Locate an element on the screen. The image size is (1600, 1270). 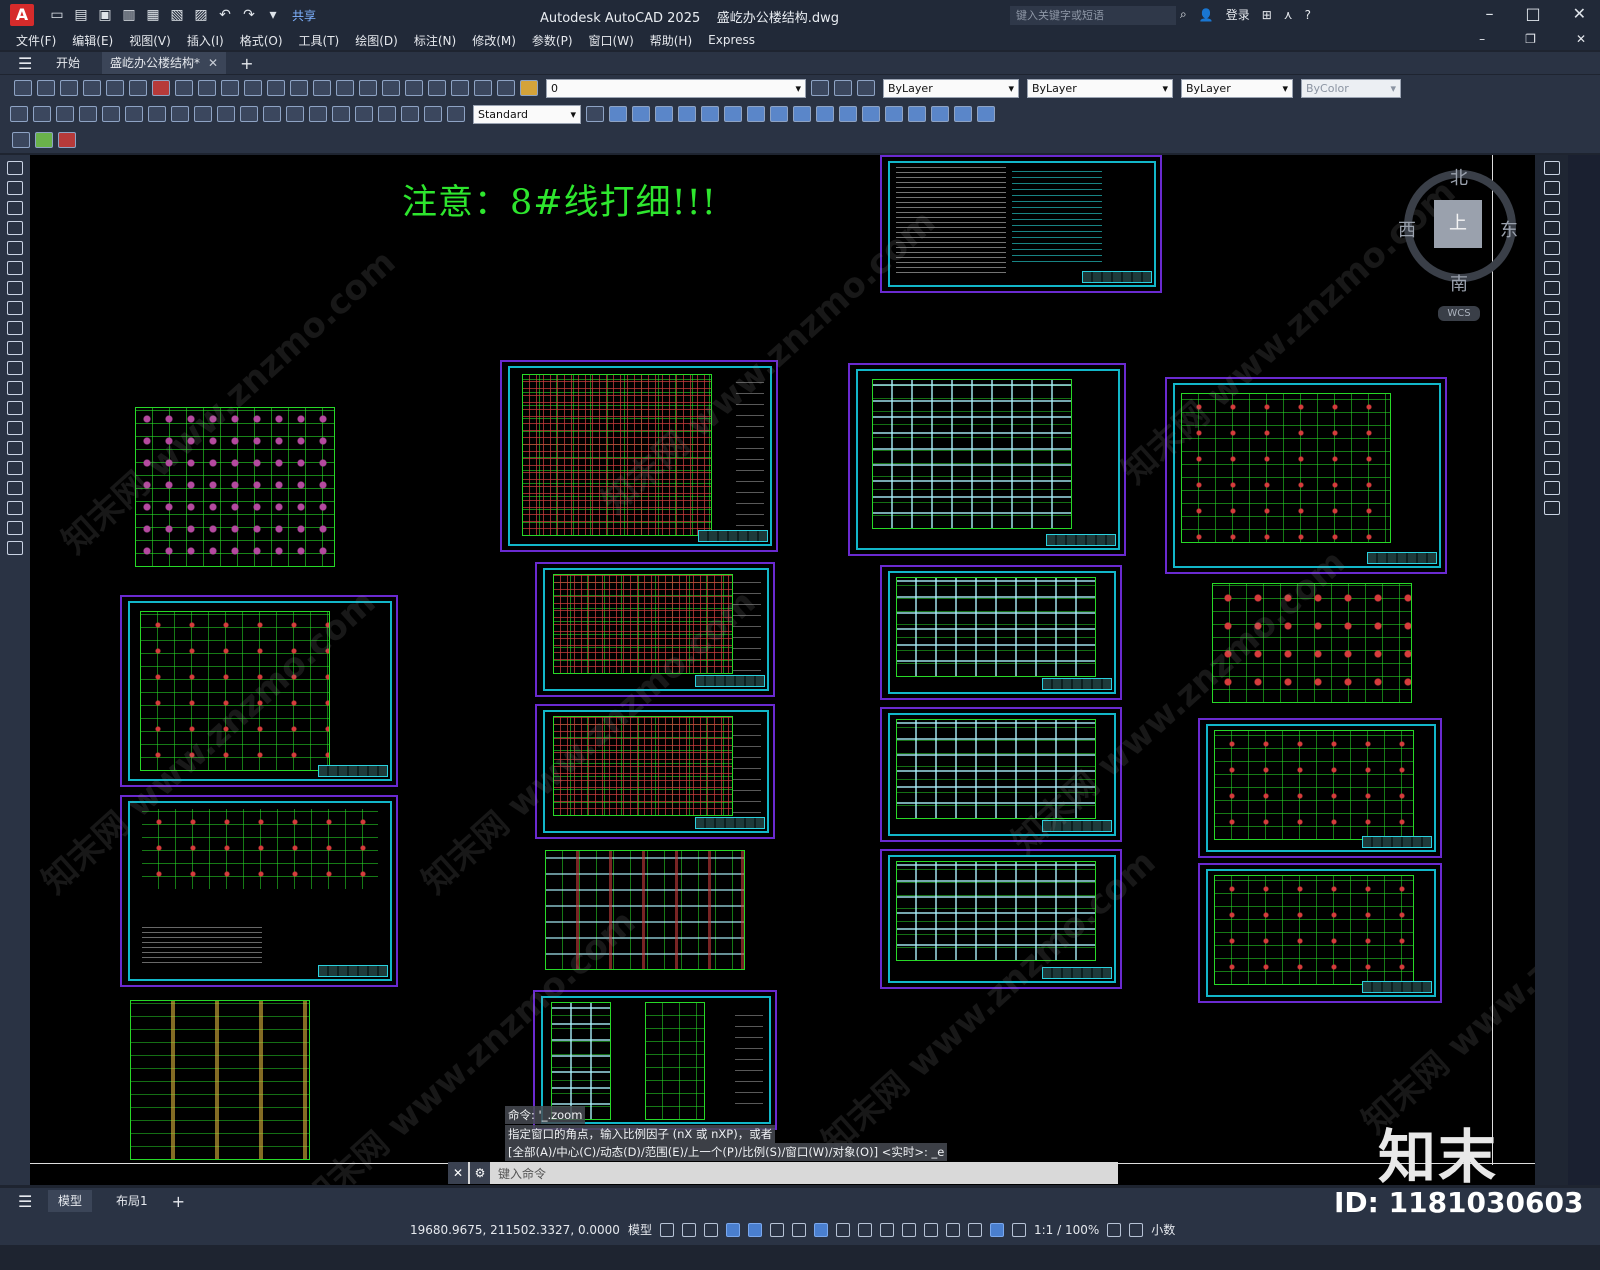
workspace-icon is located at coordinates (1114, 1229).